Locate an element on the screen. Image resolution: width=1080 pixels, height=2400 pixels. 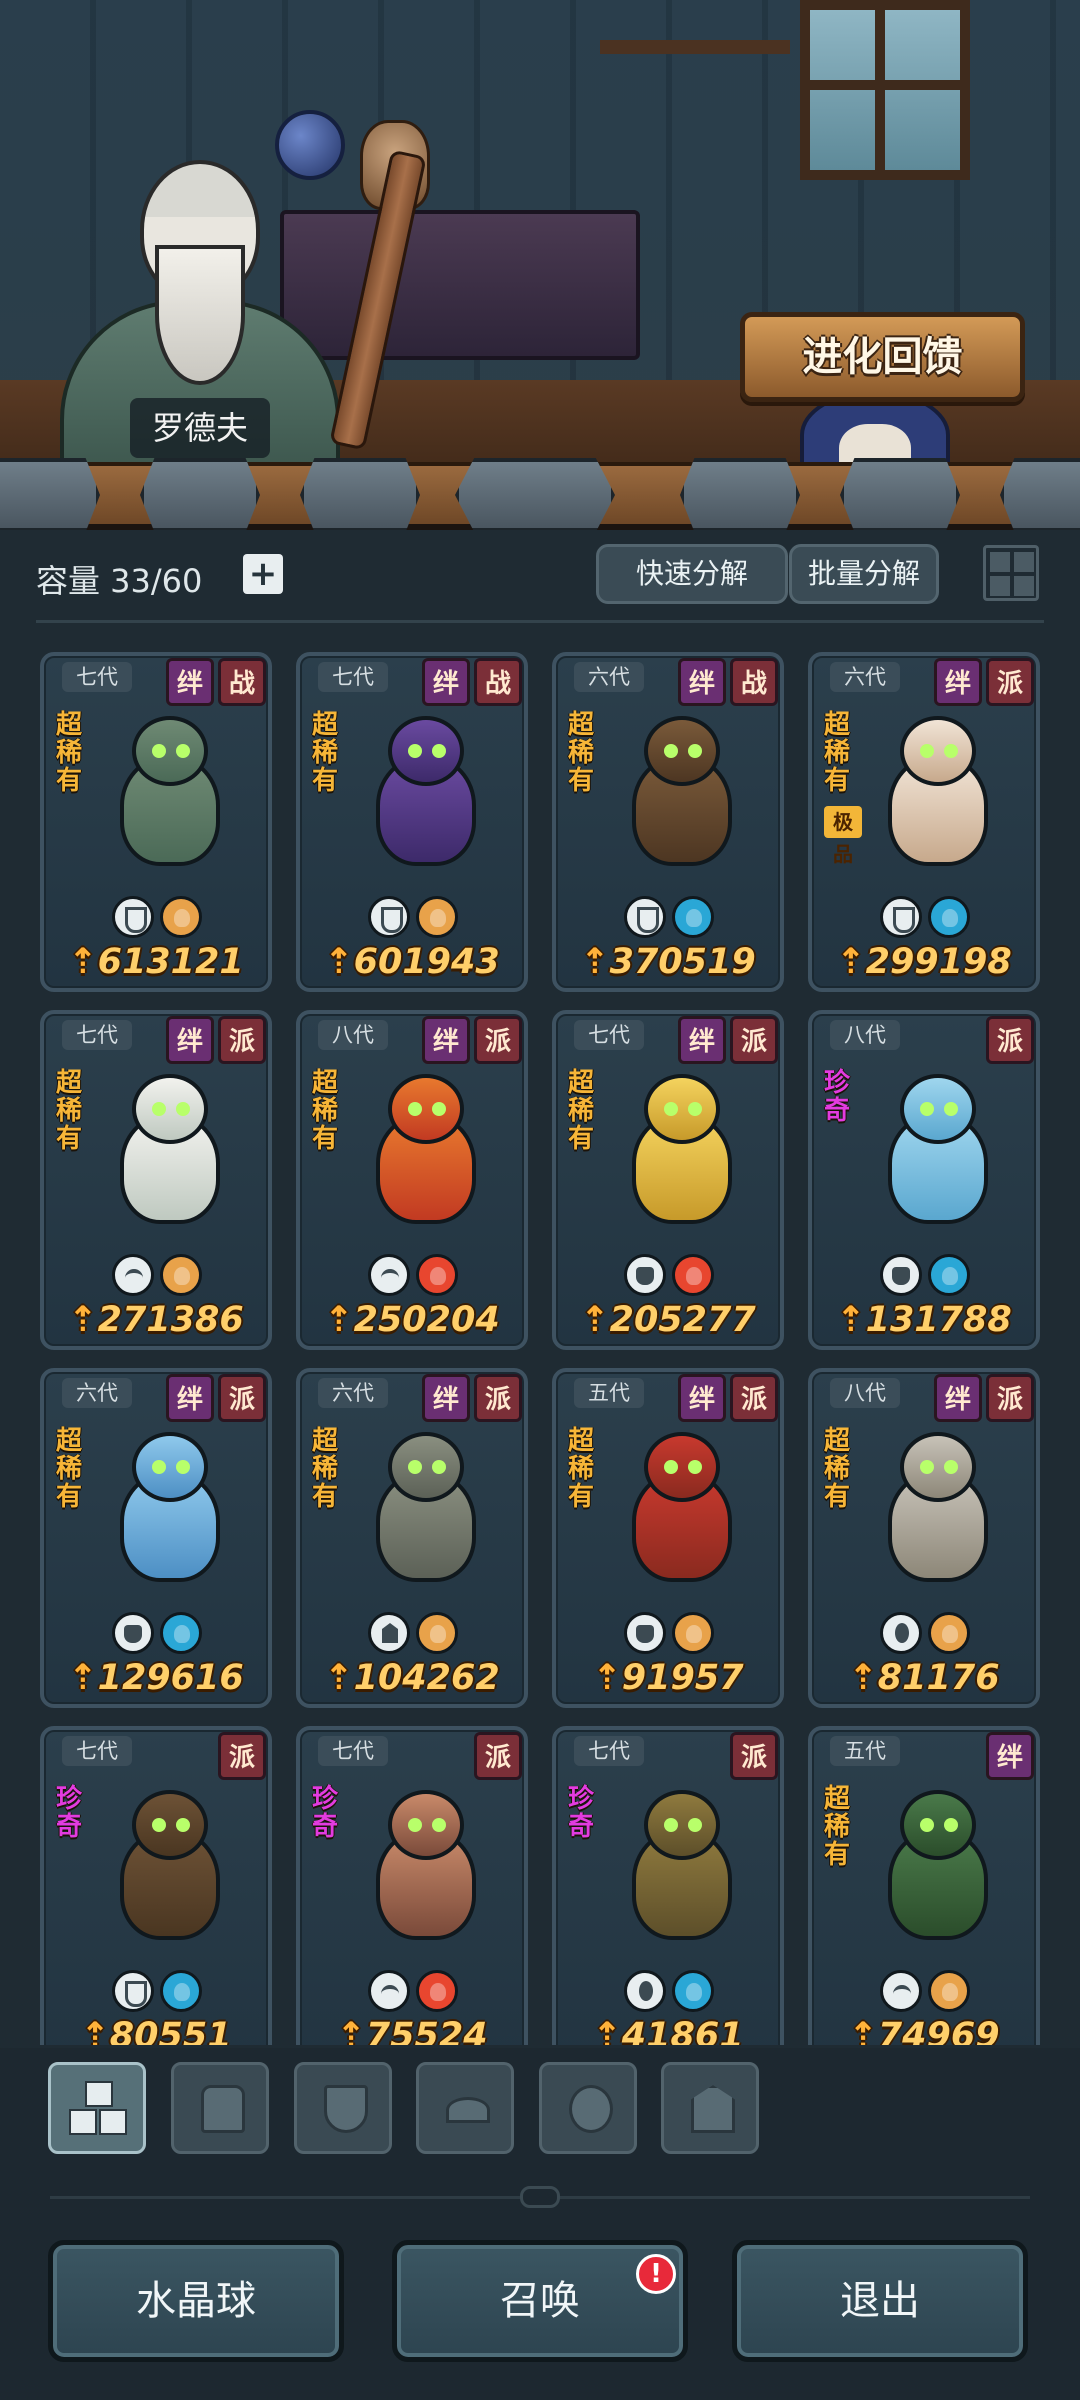
evolution-feedback-button: 进化回馈 is located at coordinates (882, 357).